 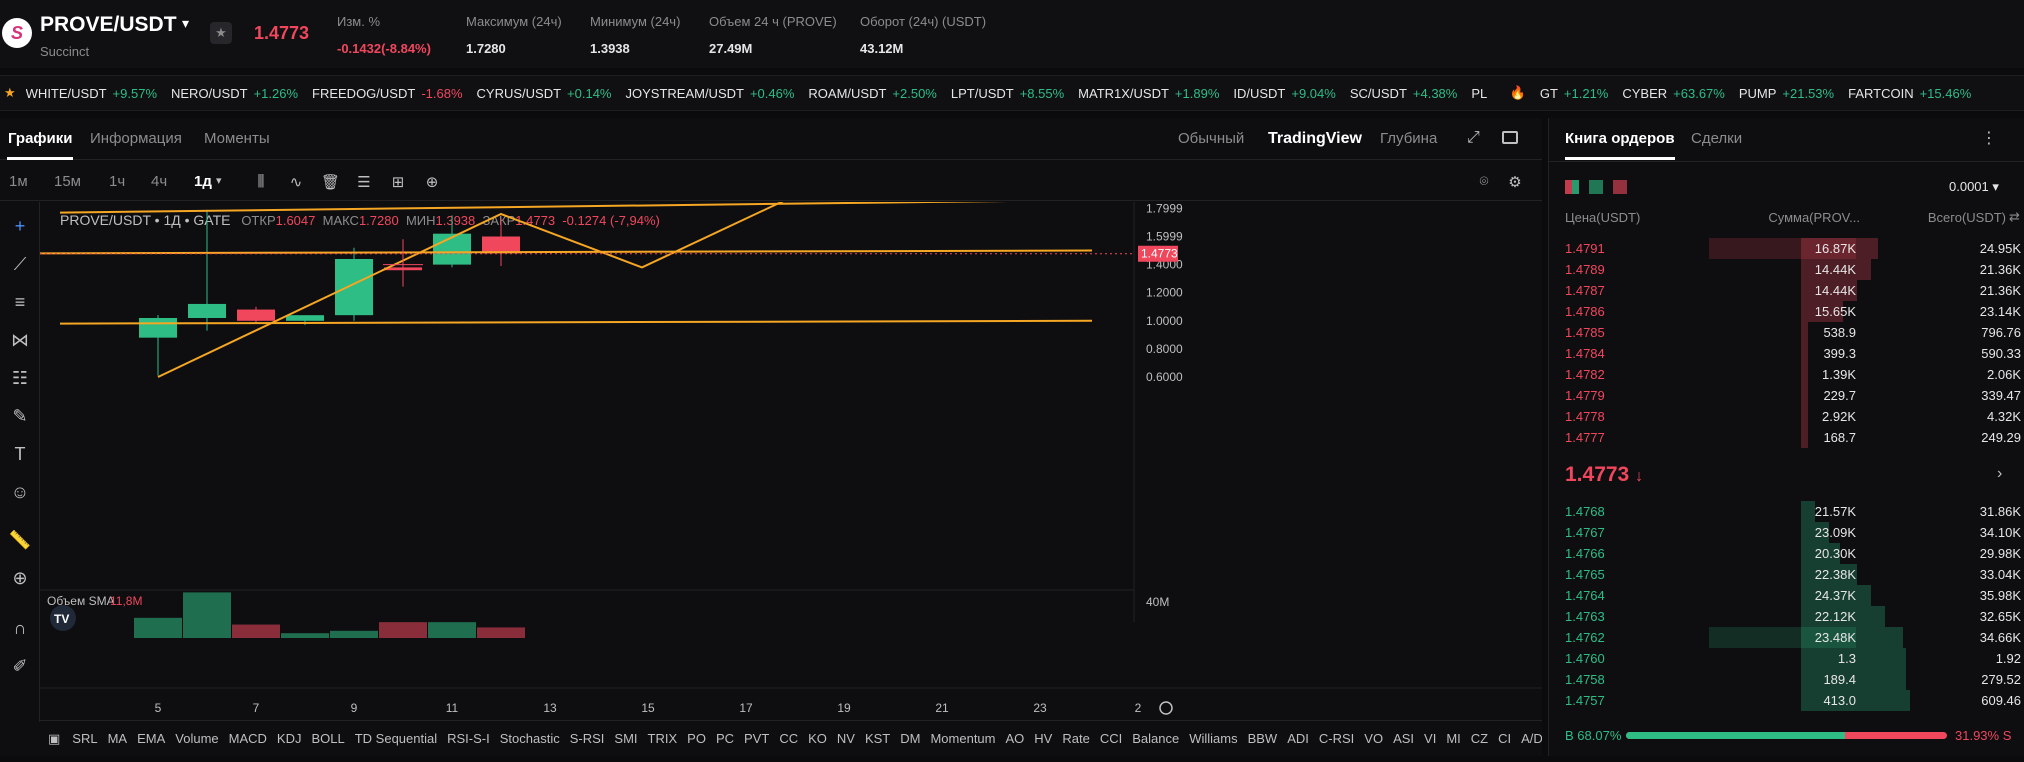 What do you see at coordinates (1793, 353) in the screenshot?
I see `ask-row: 1.4784 399.3 590.33` at bounding box center [1793, 353].